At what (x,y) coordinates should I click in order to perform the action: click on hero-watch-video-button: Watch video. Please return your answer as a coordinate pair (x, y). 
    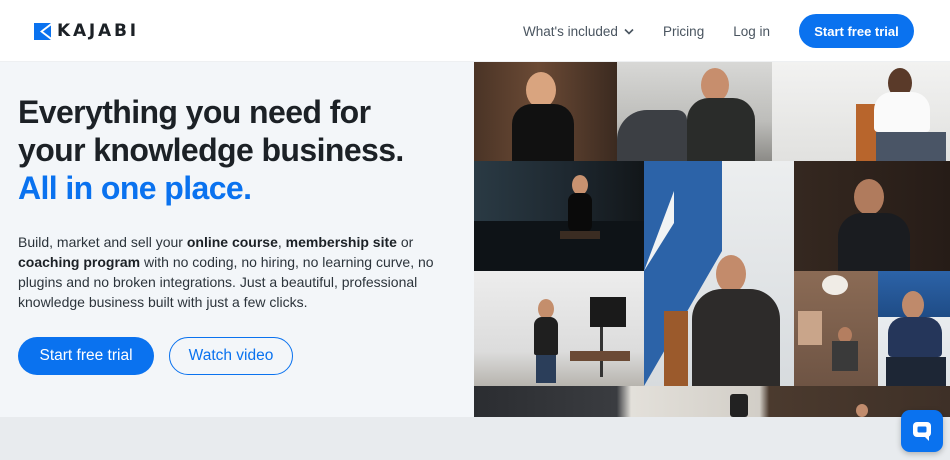
    Looking at the image, I should click on (231, 356).